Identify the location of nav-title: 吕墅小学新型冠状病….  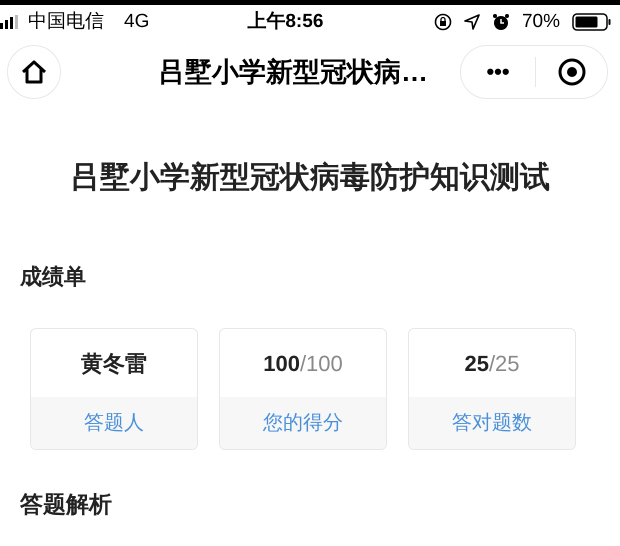
(293, 72).